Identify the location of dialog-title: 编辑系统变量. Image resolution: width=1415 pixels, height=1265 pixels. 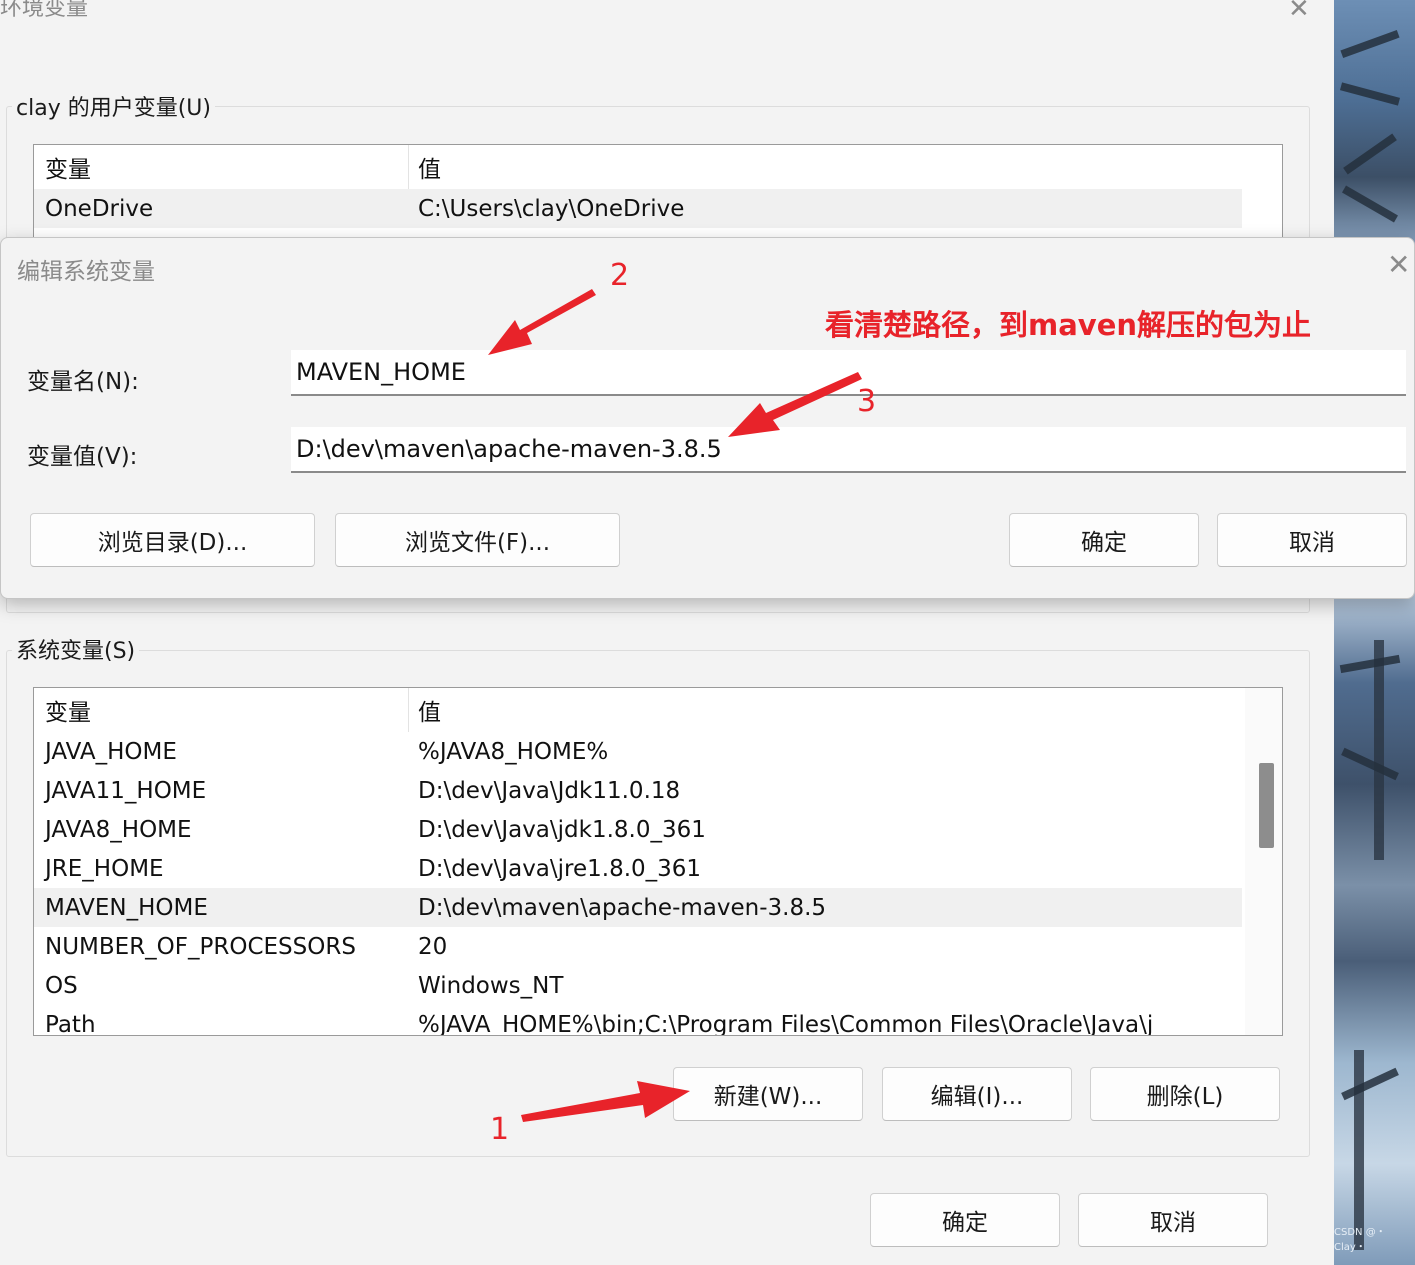
(86, 272).